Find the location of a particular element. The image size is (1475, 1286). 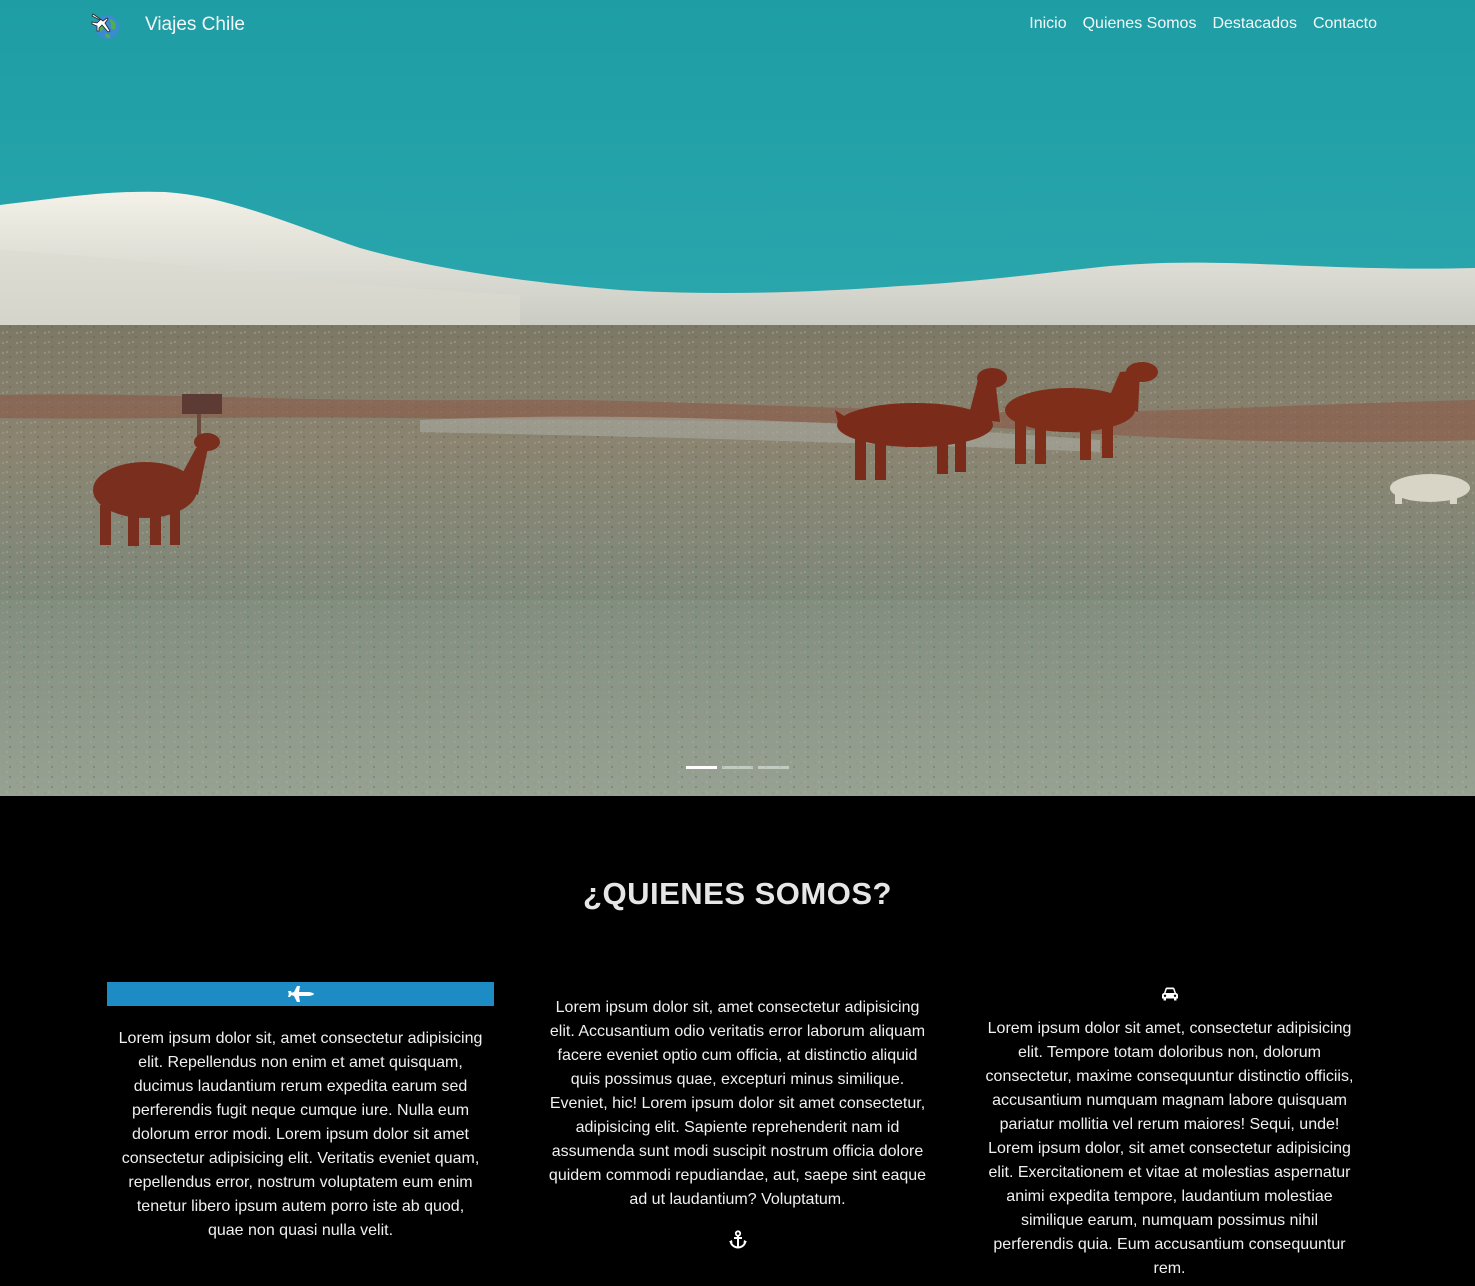

anchor-icon-wrap is located at coordinates (737, 1242).